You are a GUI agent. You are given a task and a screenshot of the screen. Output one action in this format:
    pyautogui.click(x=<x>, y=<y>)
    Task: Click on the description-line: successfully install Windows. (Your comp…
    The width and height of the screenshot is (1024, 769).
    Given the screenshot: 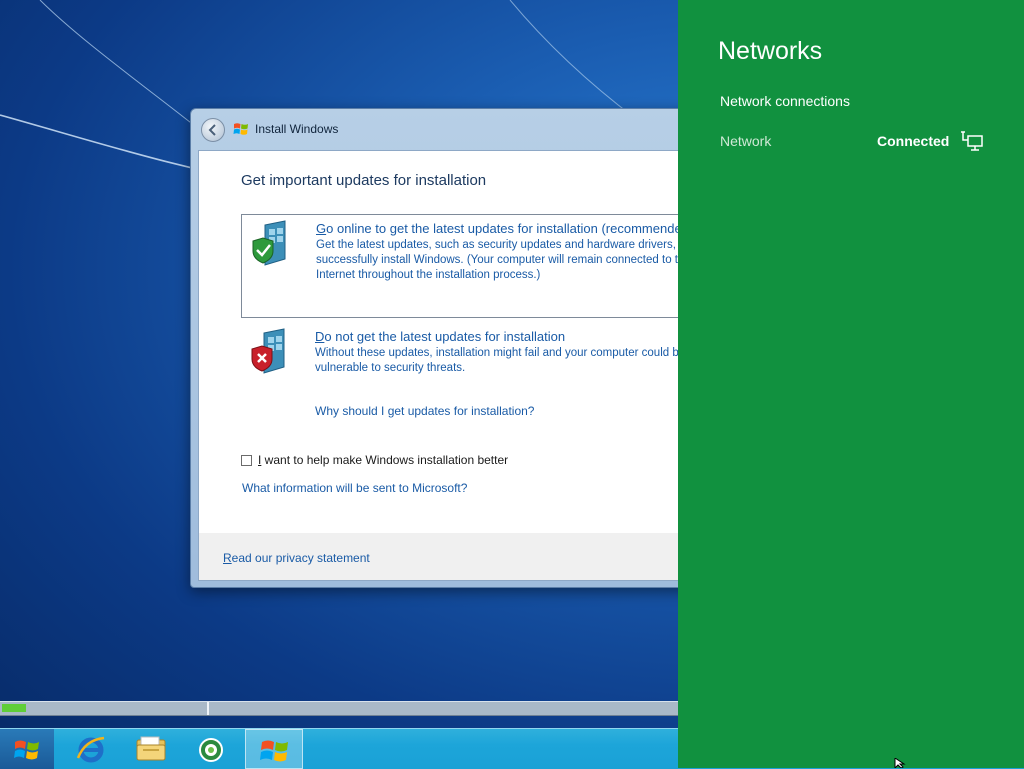 What is the action you would take?
    pyautogui.click(x=503, y=260)
    